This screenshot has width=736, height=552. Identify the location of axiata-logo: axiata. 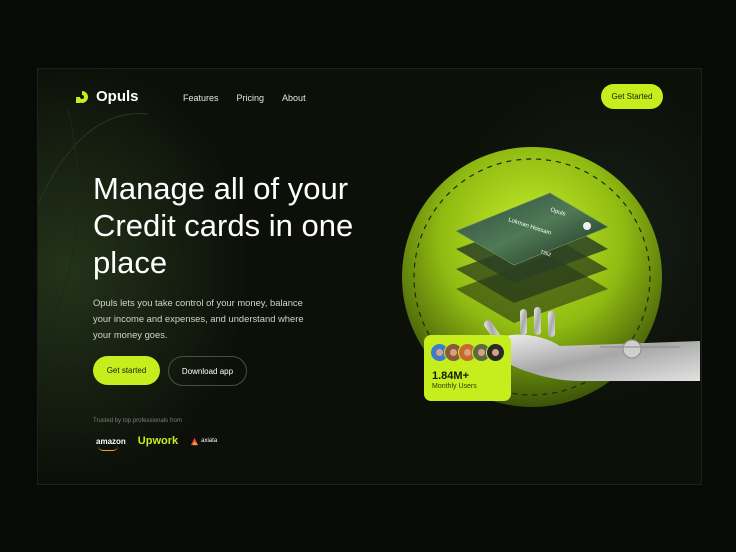
(203, 441).